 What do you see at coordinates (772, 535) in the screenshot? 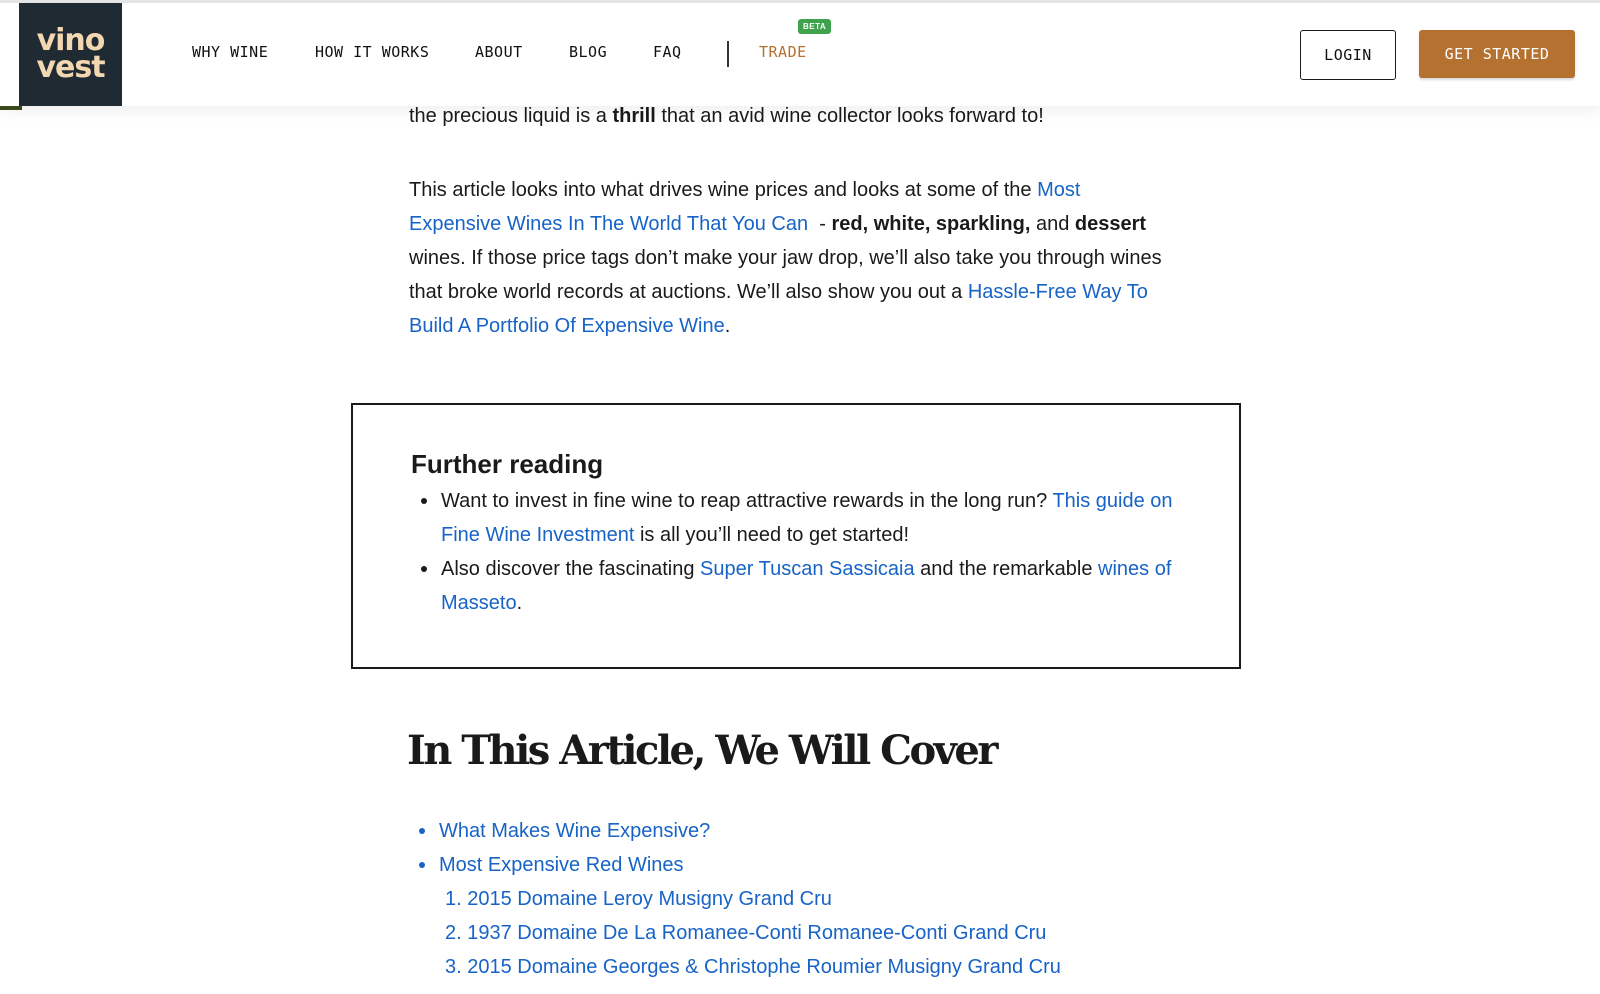
I see `text: is all you’ll need to get started!` at bounding box center [772, 535].